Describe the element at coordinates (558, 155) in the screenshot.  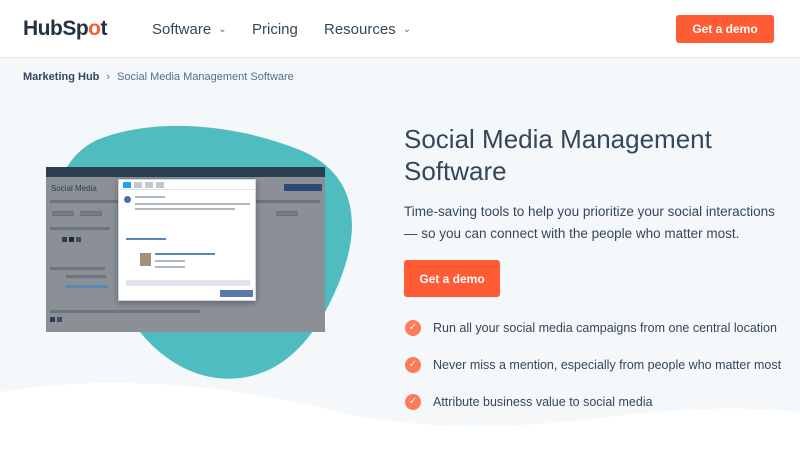
I see `page-title: Social Media Management Software` at that location.